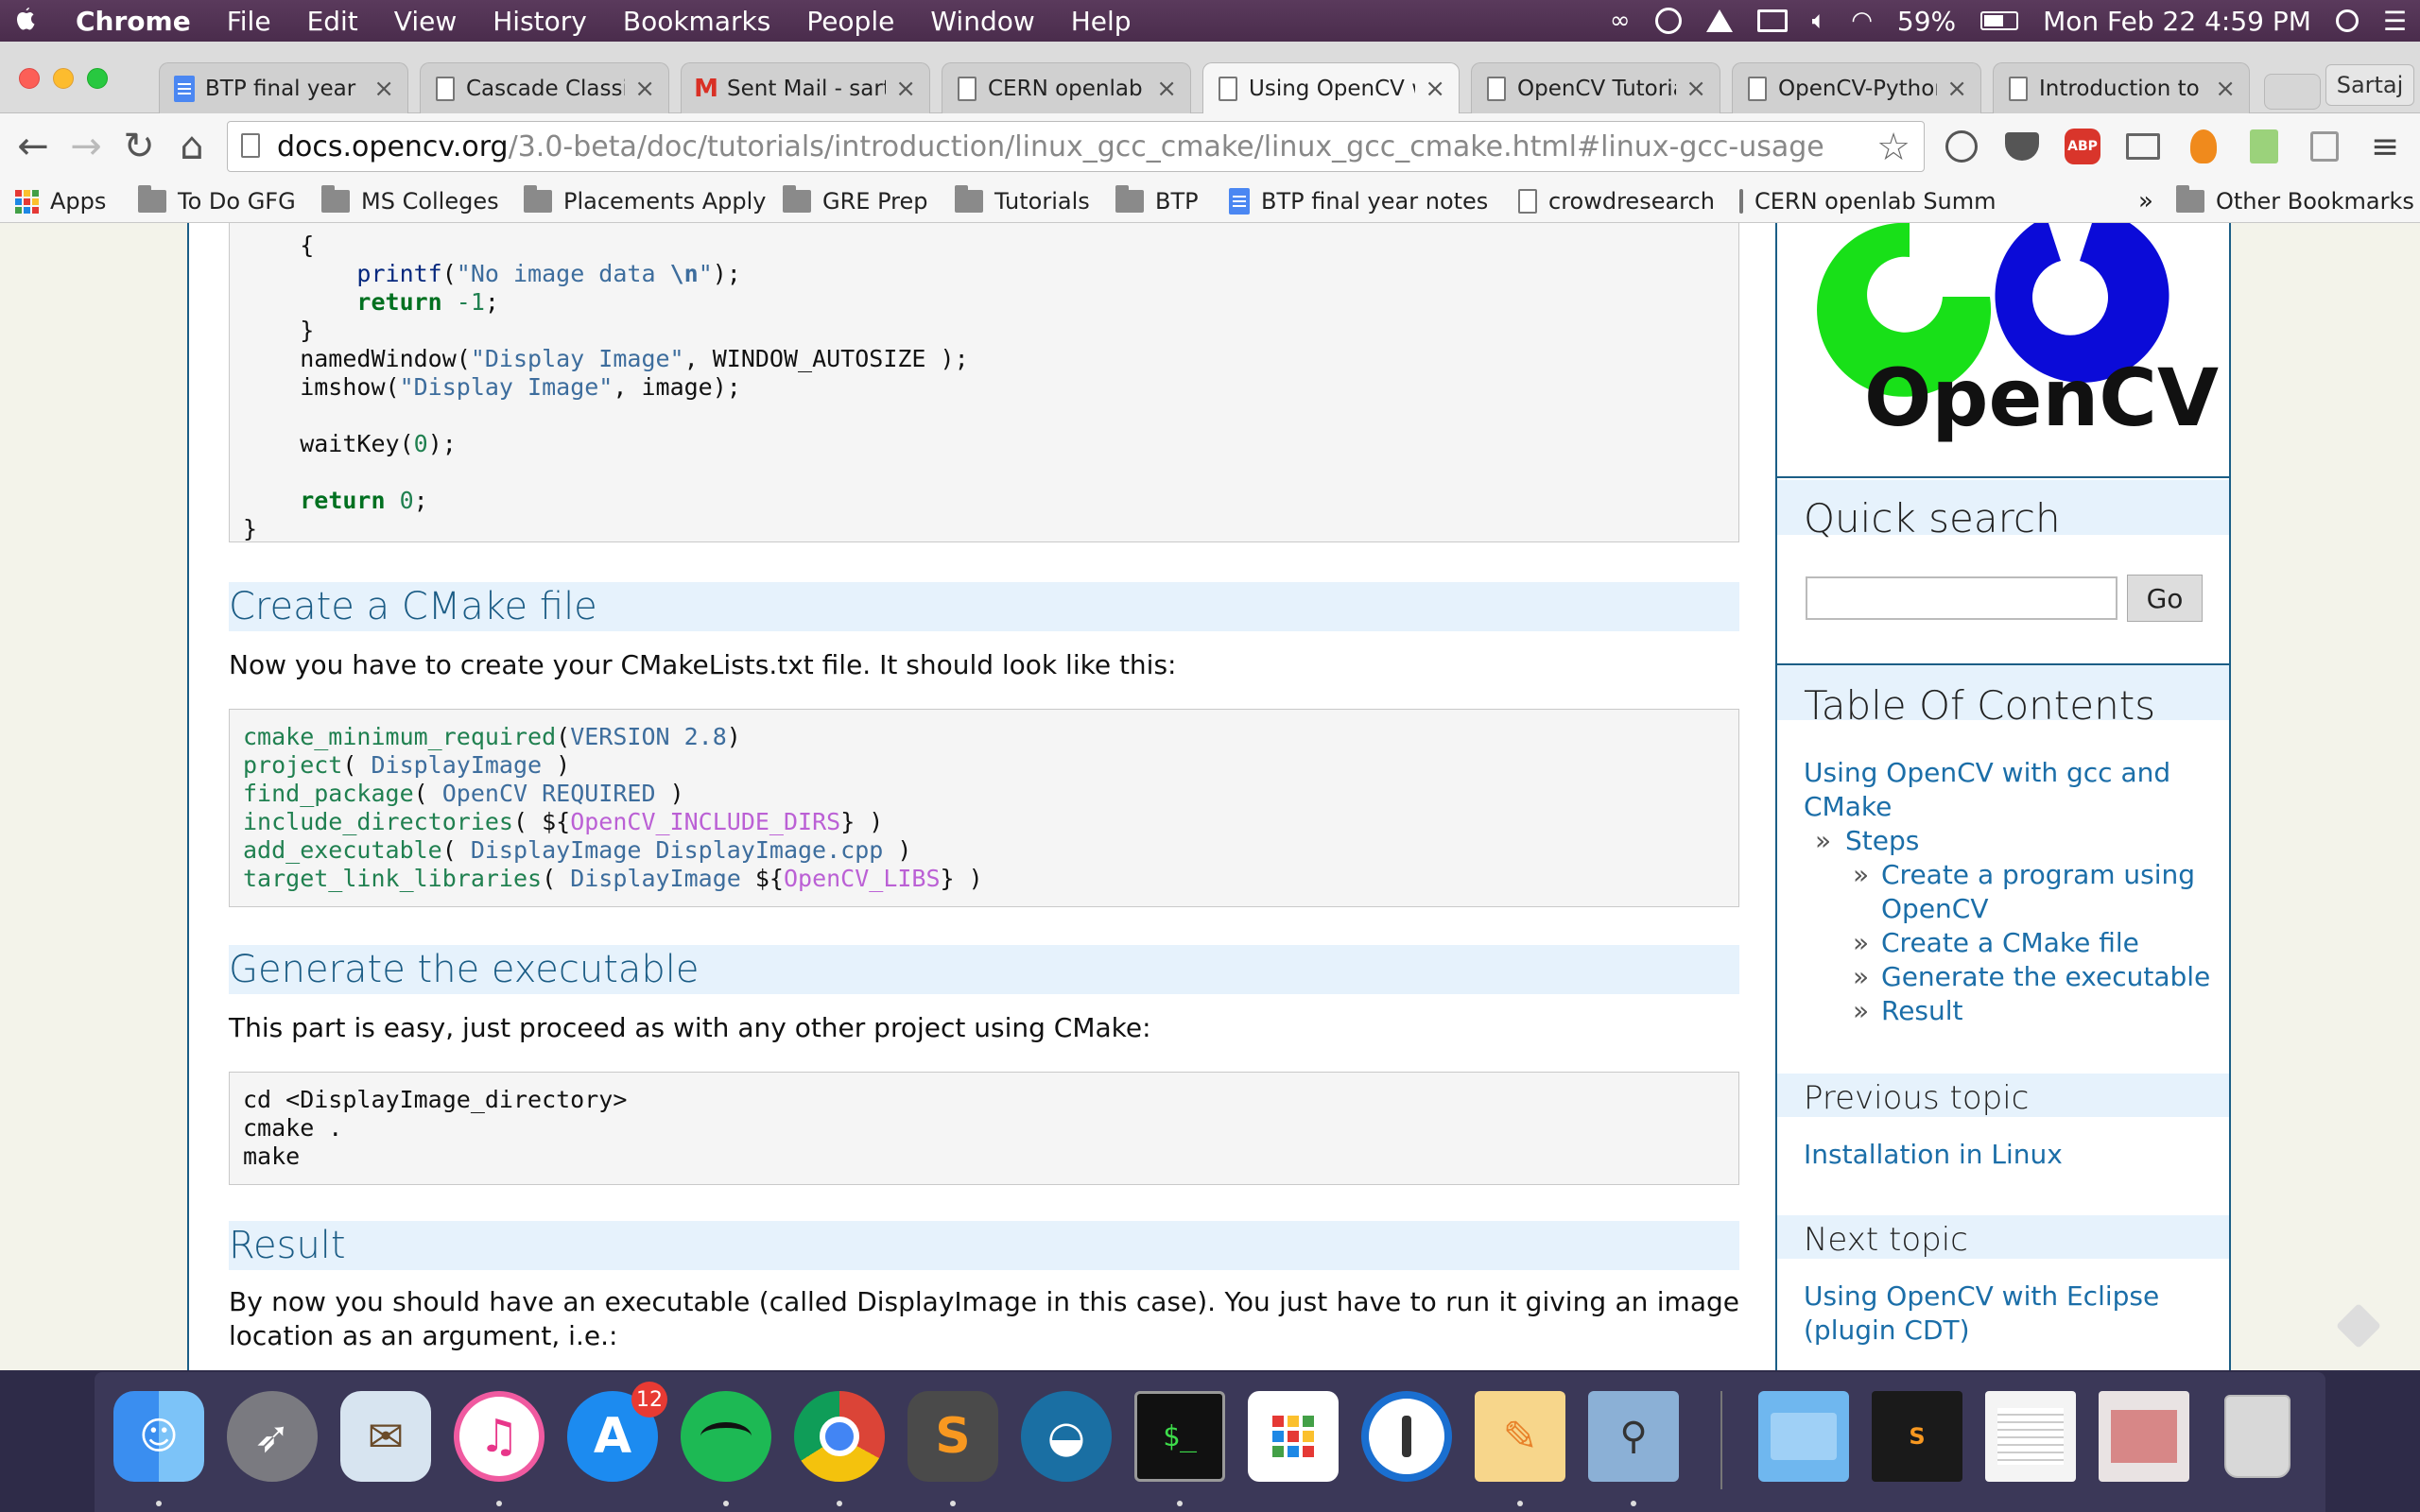  What do you see at coordinates (2031, 1436) in the screenshot?
I see `minimized-document-window` at bounding box center [2031, 1436].